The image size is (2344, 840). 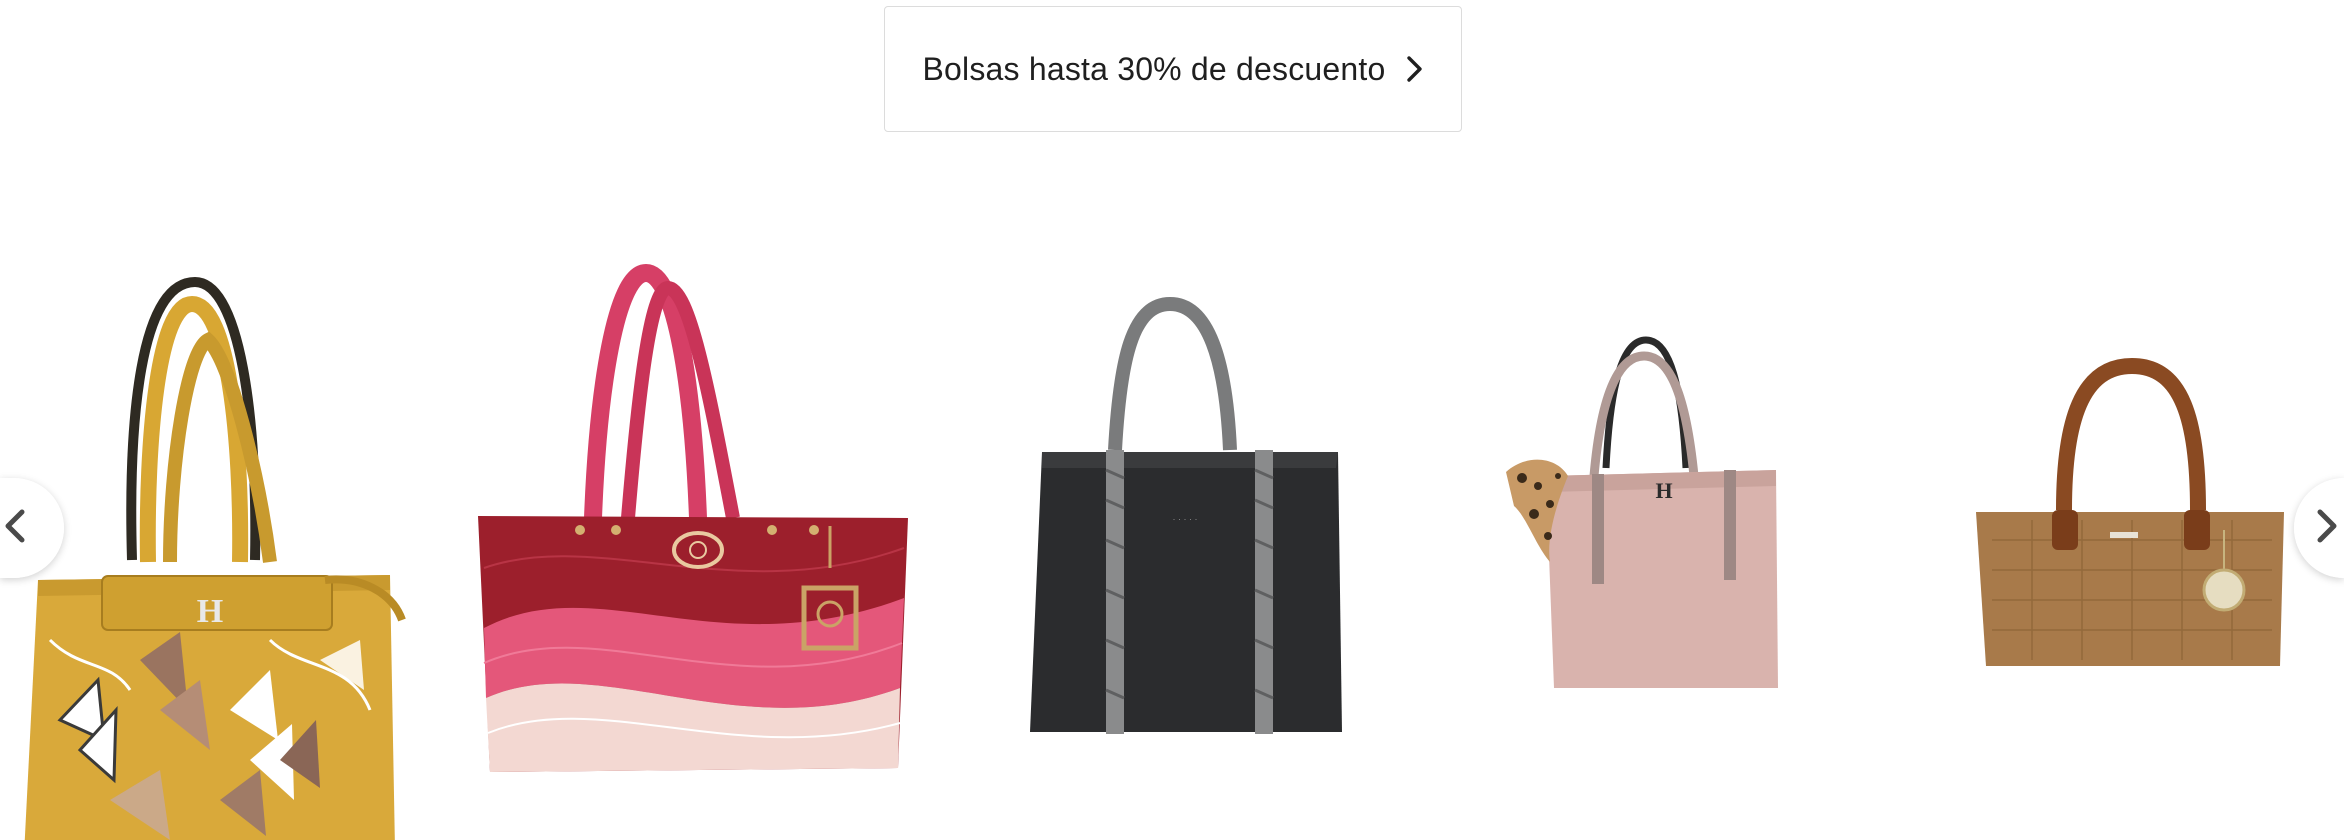 I want to click on product-card-black-tote: · · · · ·, so click(x=1186, y=515).